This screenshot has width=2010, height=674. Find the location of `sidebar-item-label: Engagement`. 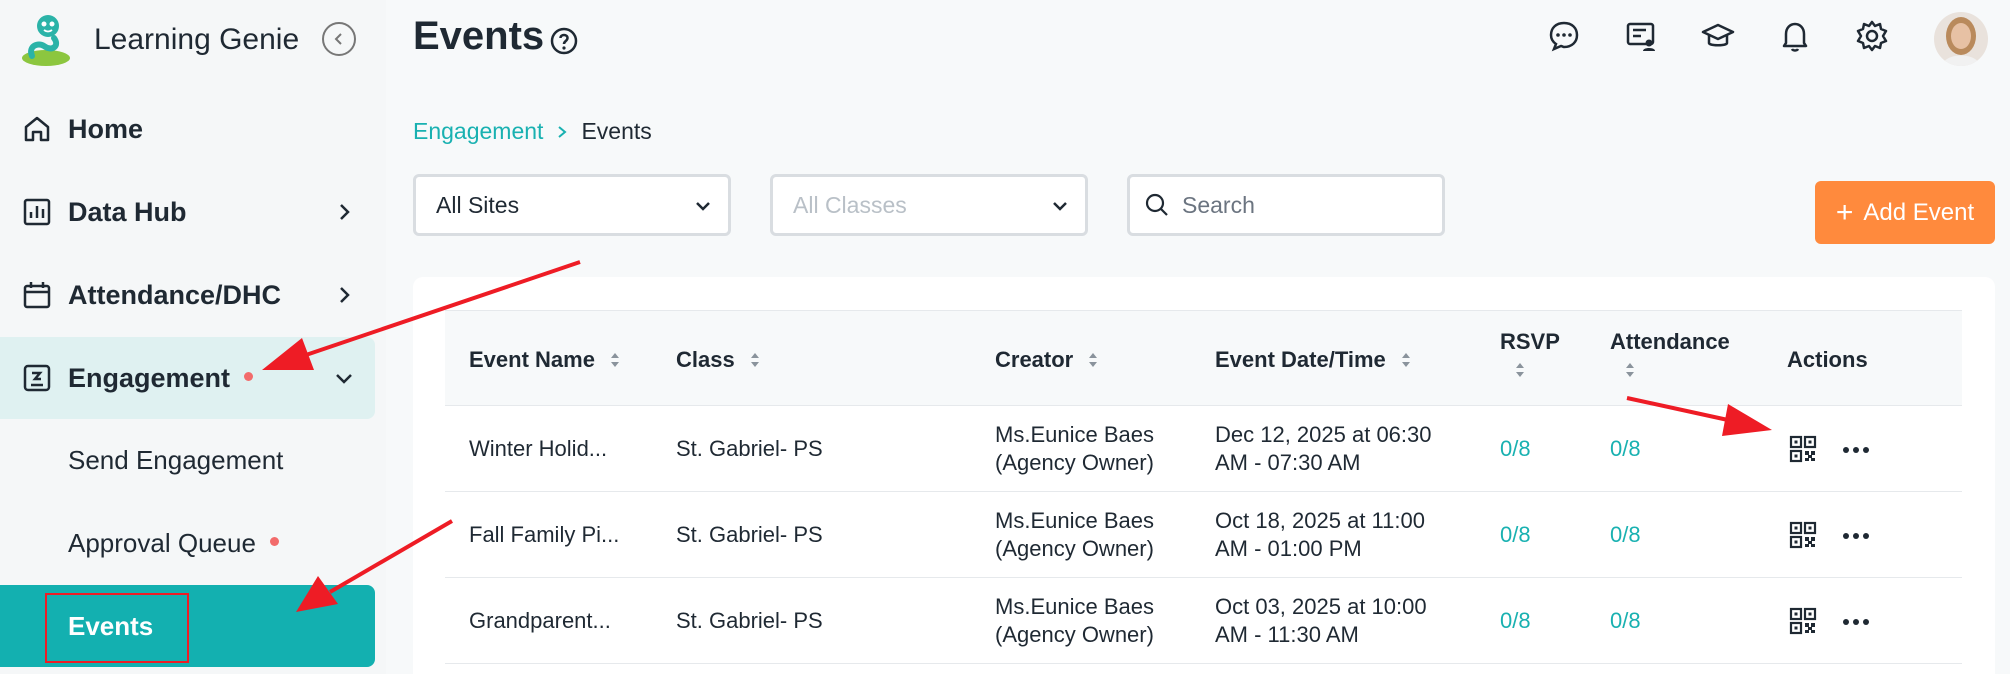

sidebar-item-label: Engagement is located at coordinates (161, 378).